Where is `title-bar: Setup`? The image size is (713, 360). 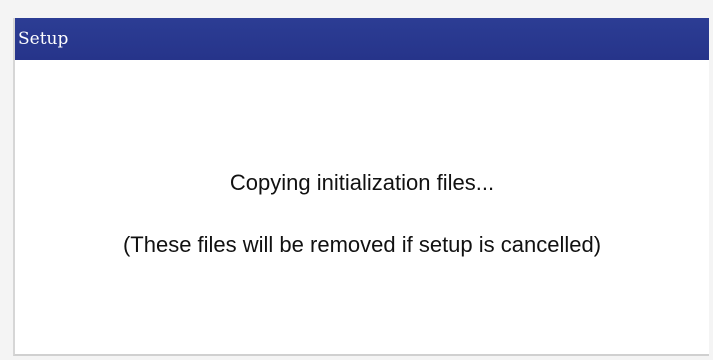
title-bar: Setup is located at coordinates (362, 39).